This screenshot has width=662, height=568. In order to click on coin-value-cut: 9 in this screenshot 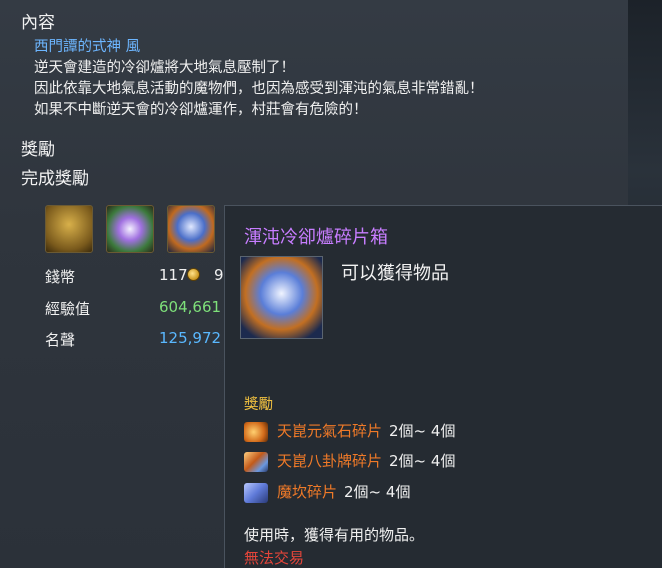, I will do `click(219, 275)`.